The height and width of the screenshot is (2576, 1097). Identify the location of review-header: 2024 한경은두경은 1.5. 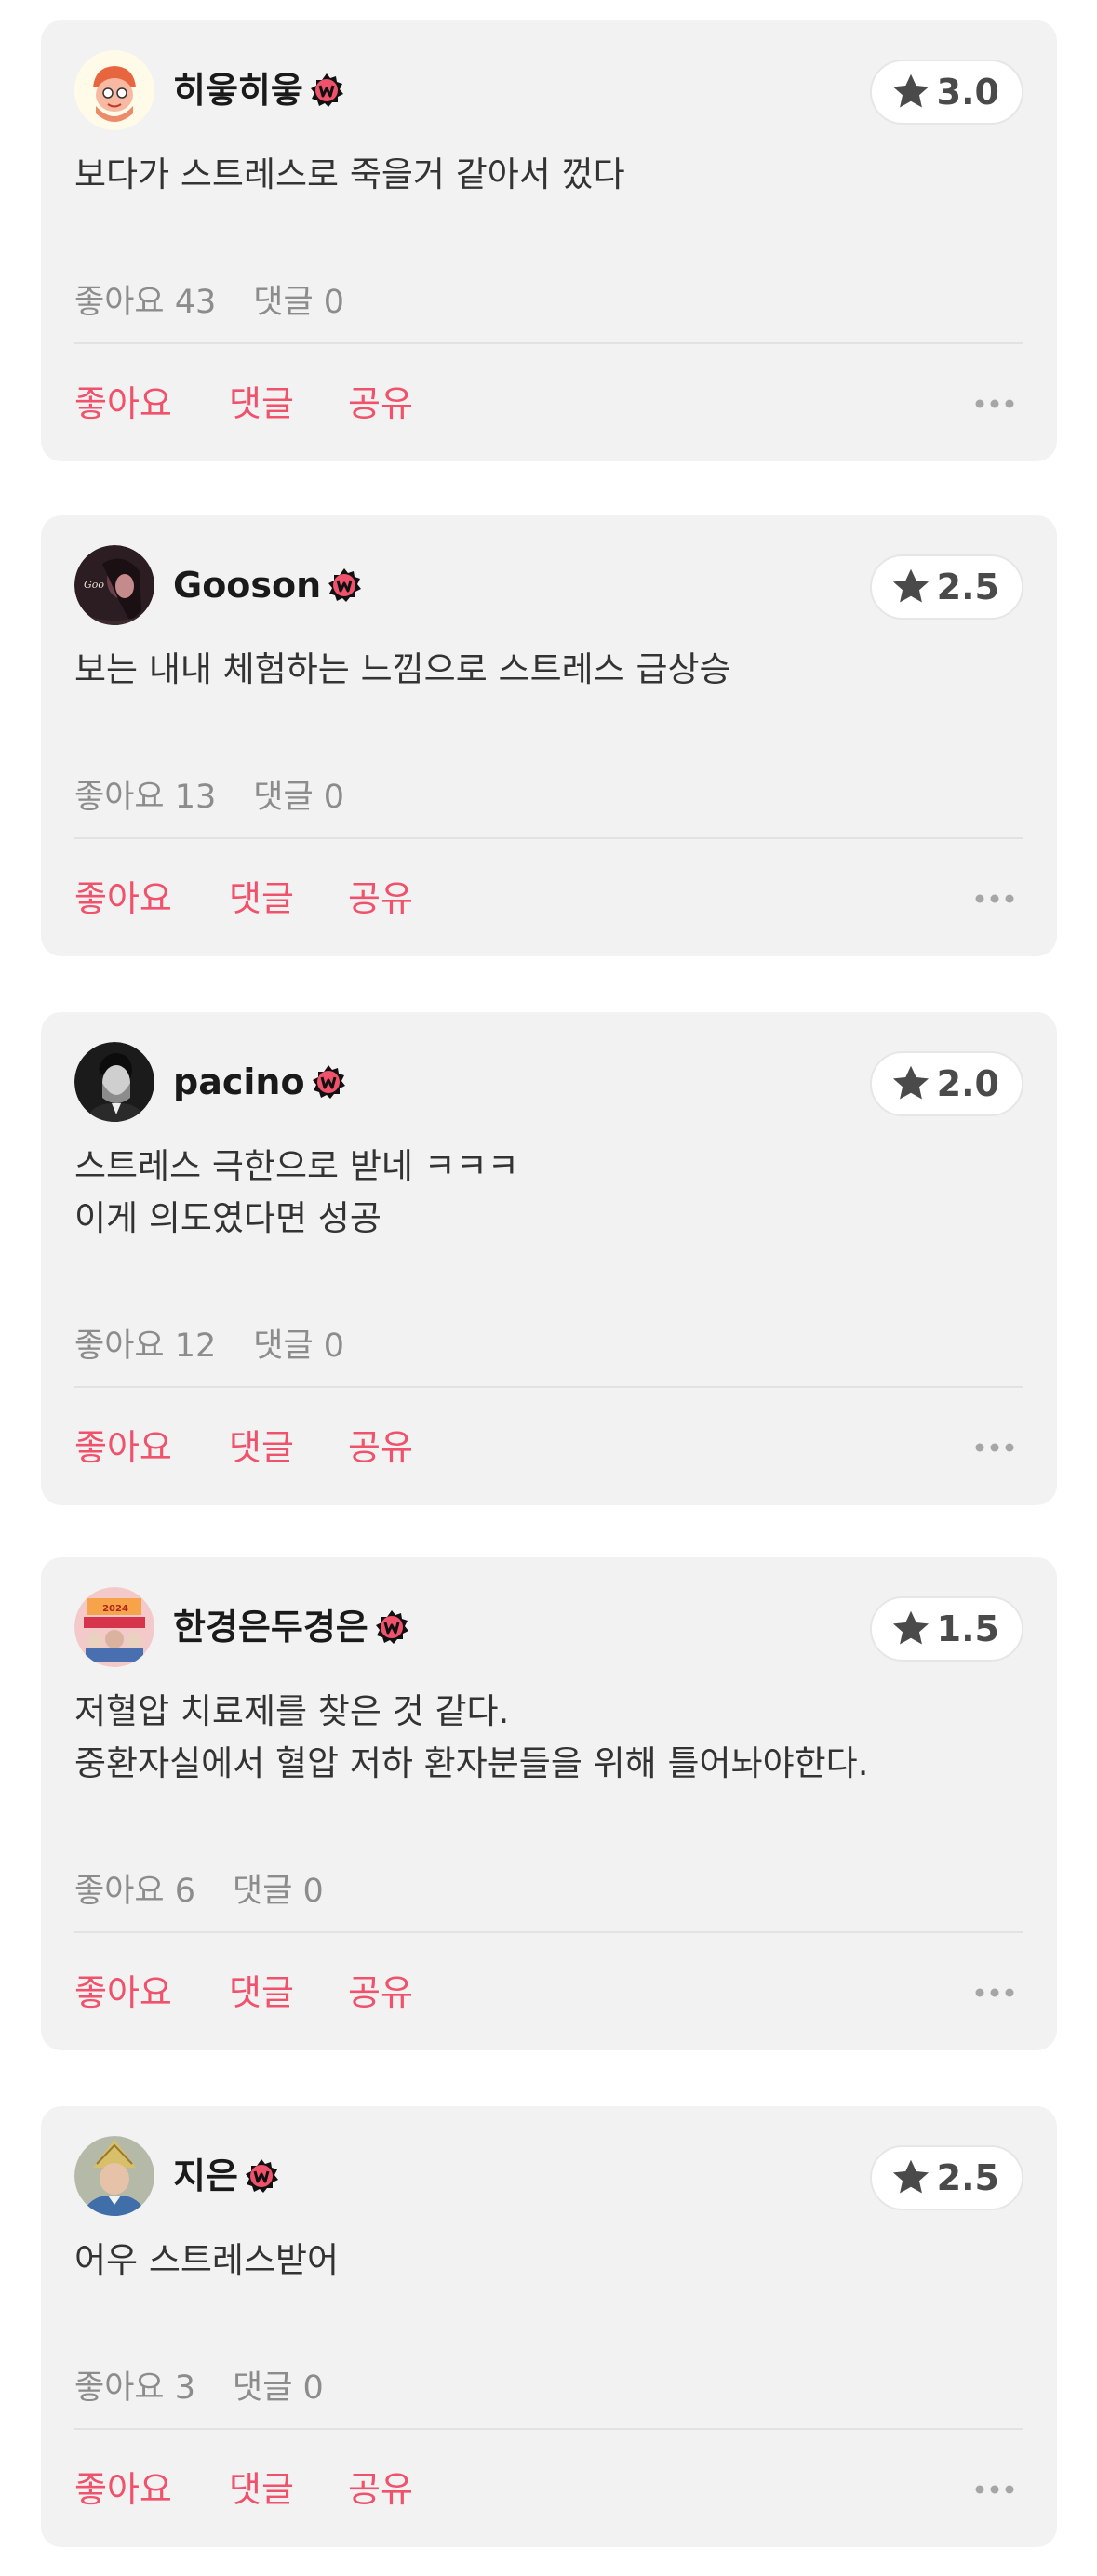
(548, 1627).